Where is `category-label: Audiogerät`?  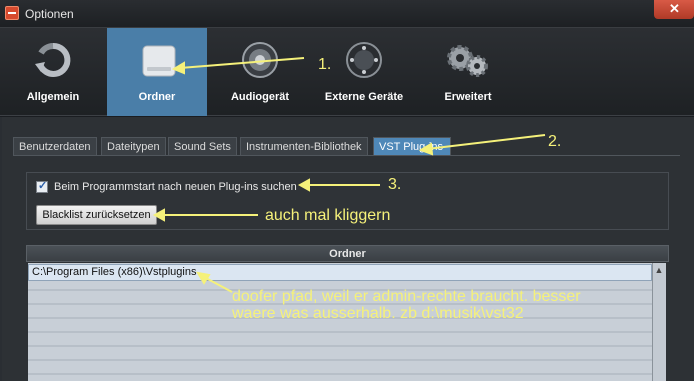
category-label: Audiogerät is located at coordinates (260, 97).